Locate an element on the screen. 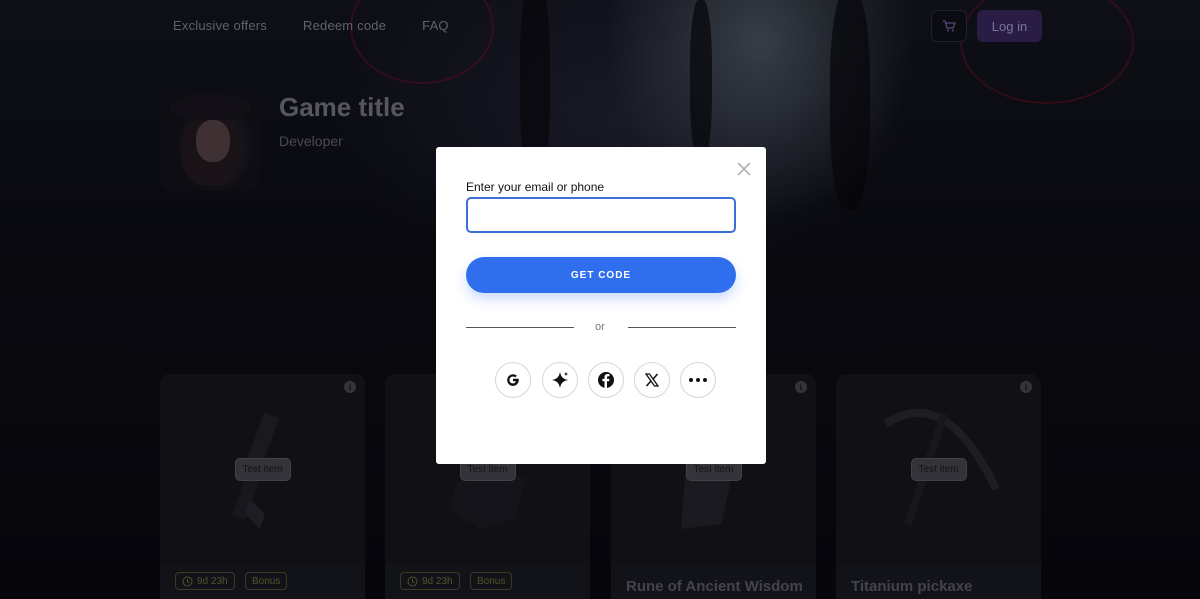  facebook-login-button is located at coordinates (606, 380).